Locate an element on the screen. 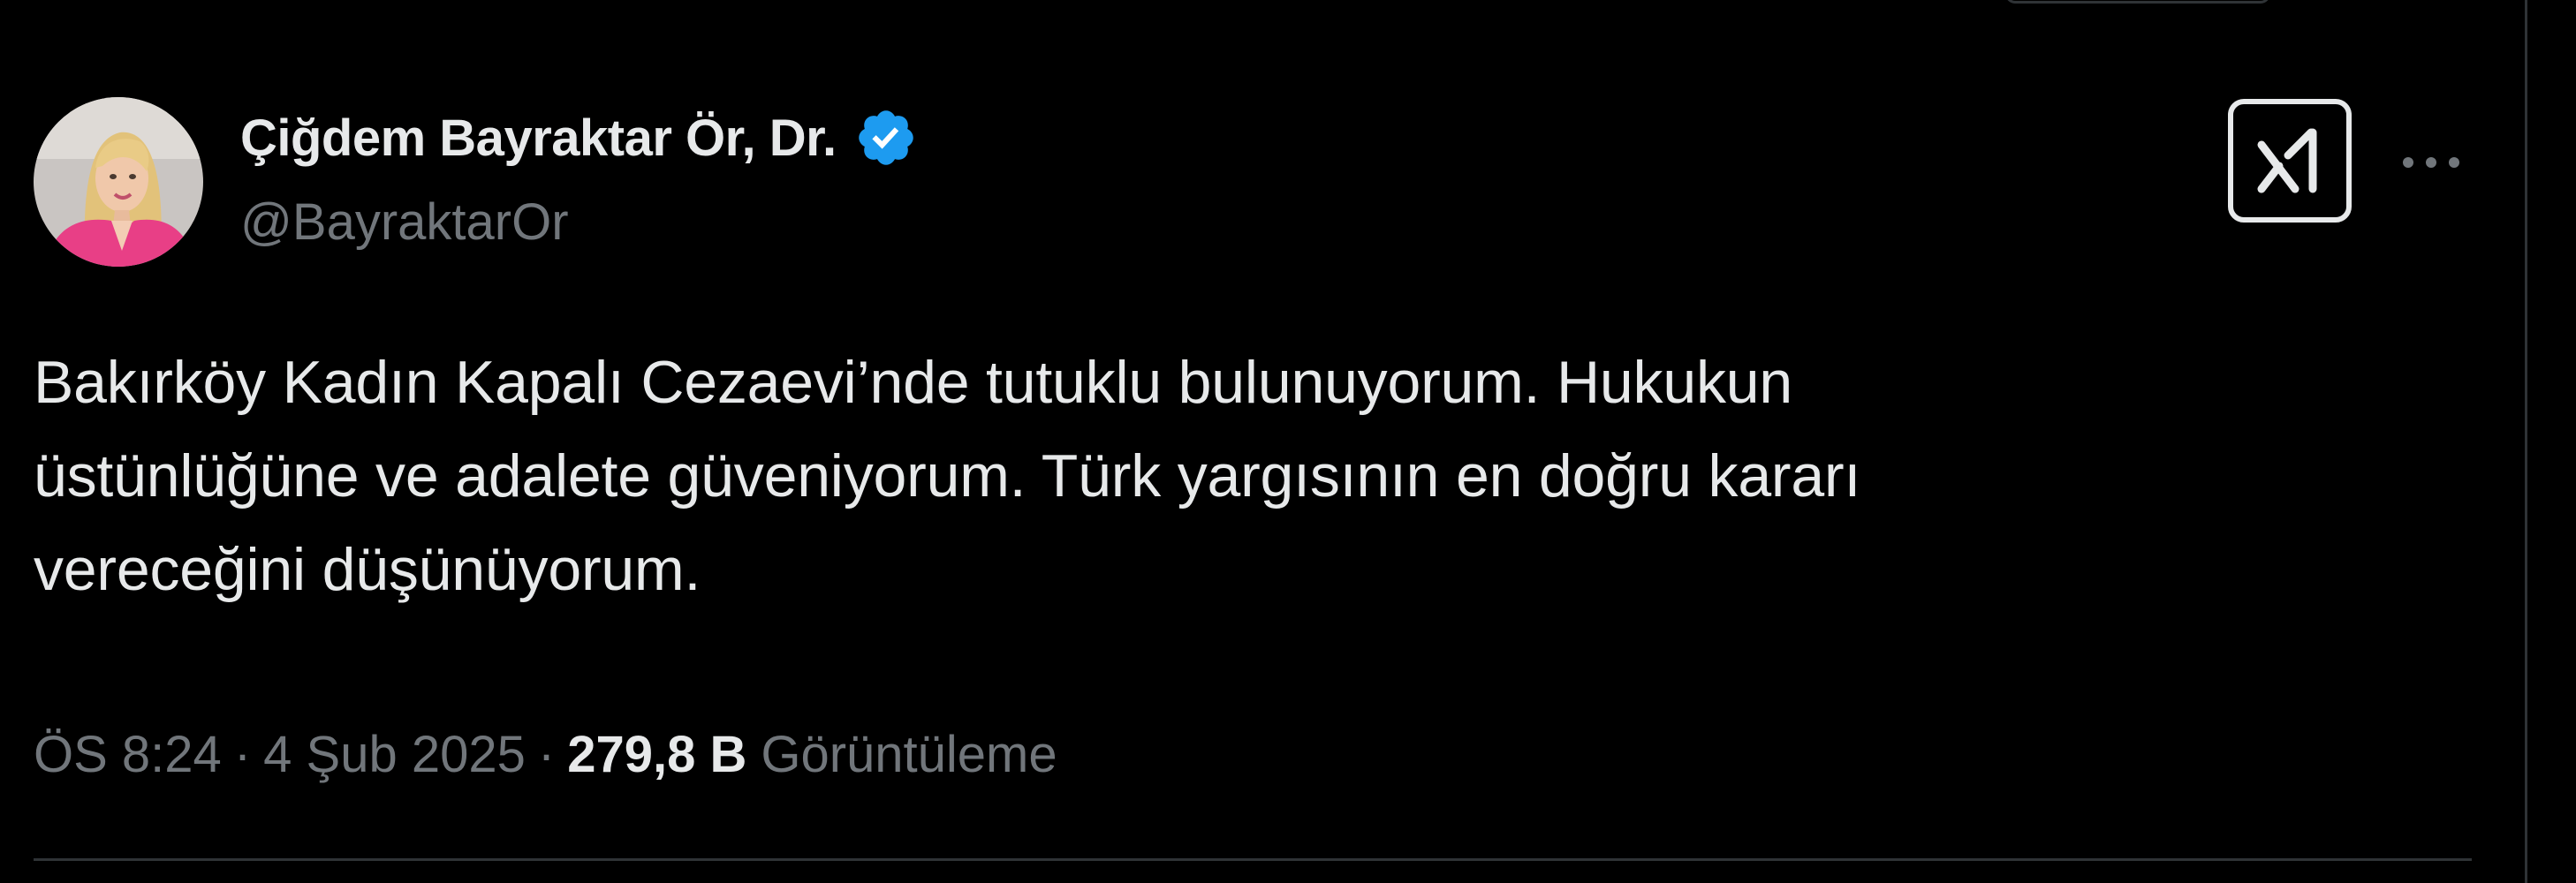 The image size is (2576, 883). column-divider is located at coordinates (2526, 441).